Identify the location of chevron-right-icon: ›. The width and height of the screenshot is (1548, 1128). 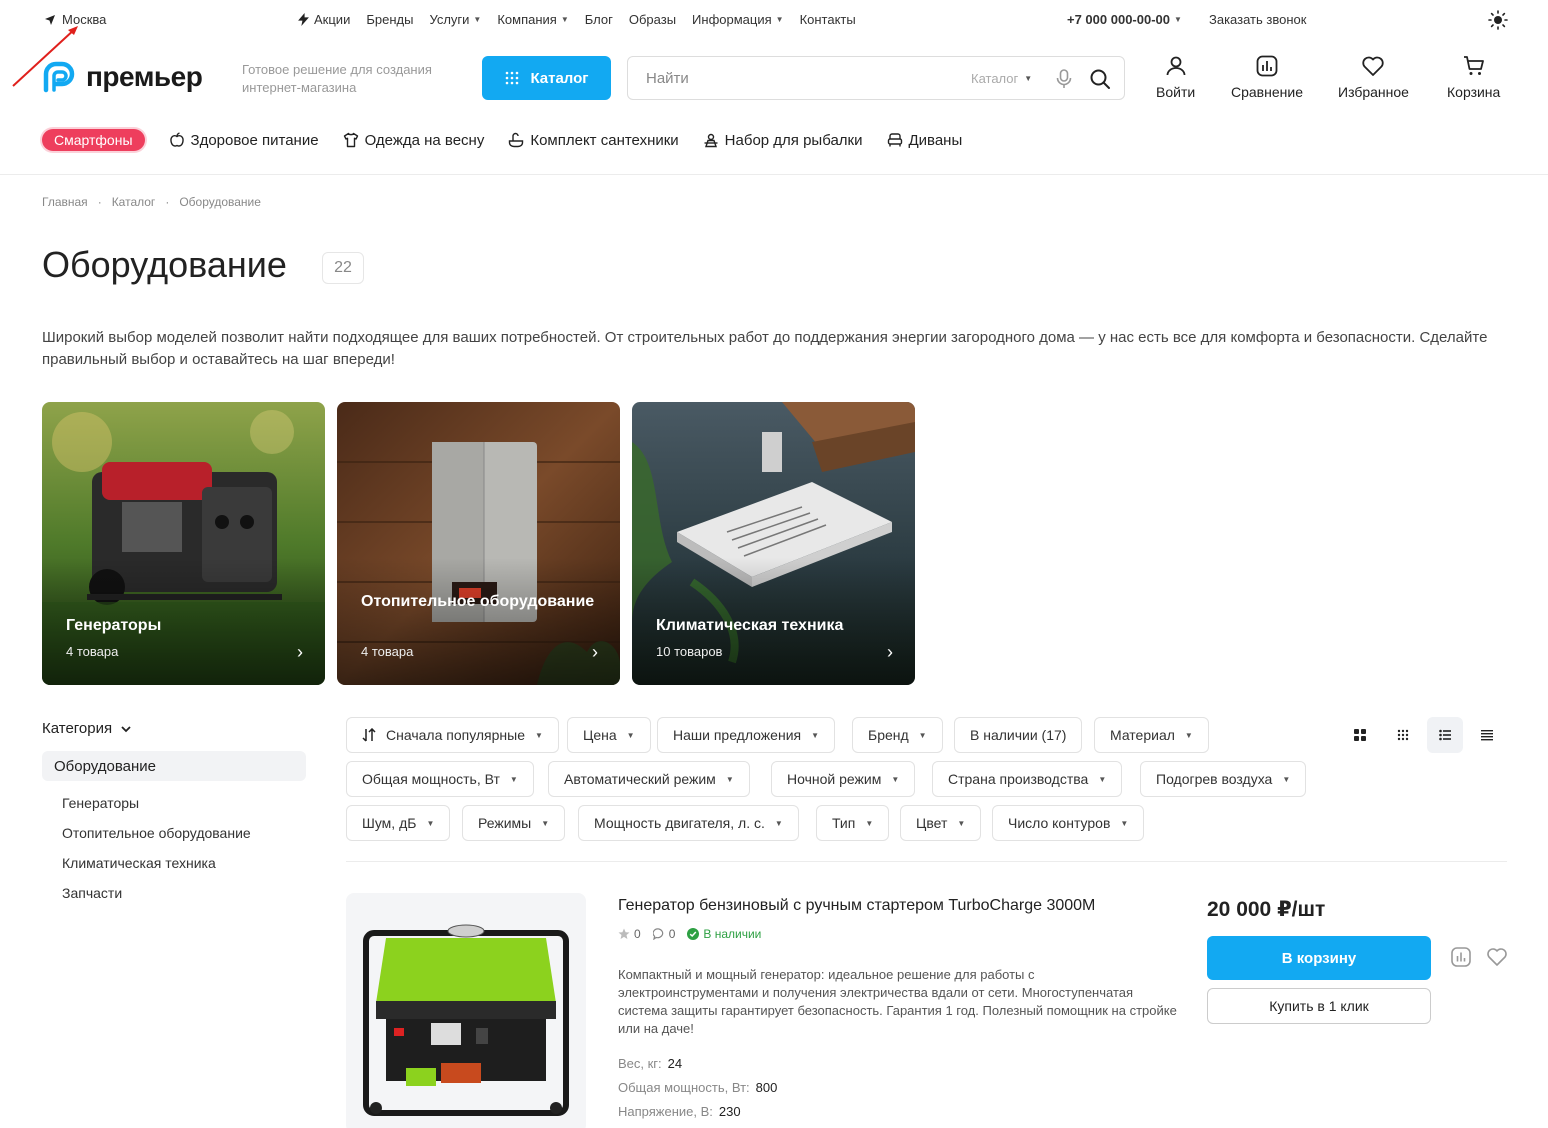
(300, 652).